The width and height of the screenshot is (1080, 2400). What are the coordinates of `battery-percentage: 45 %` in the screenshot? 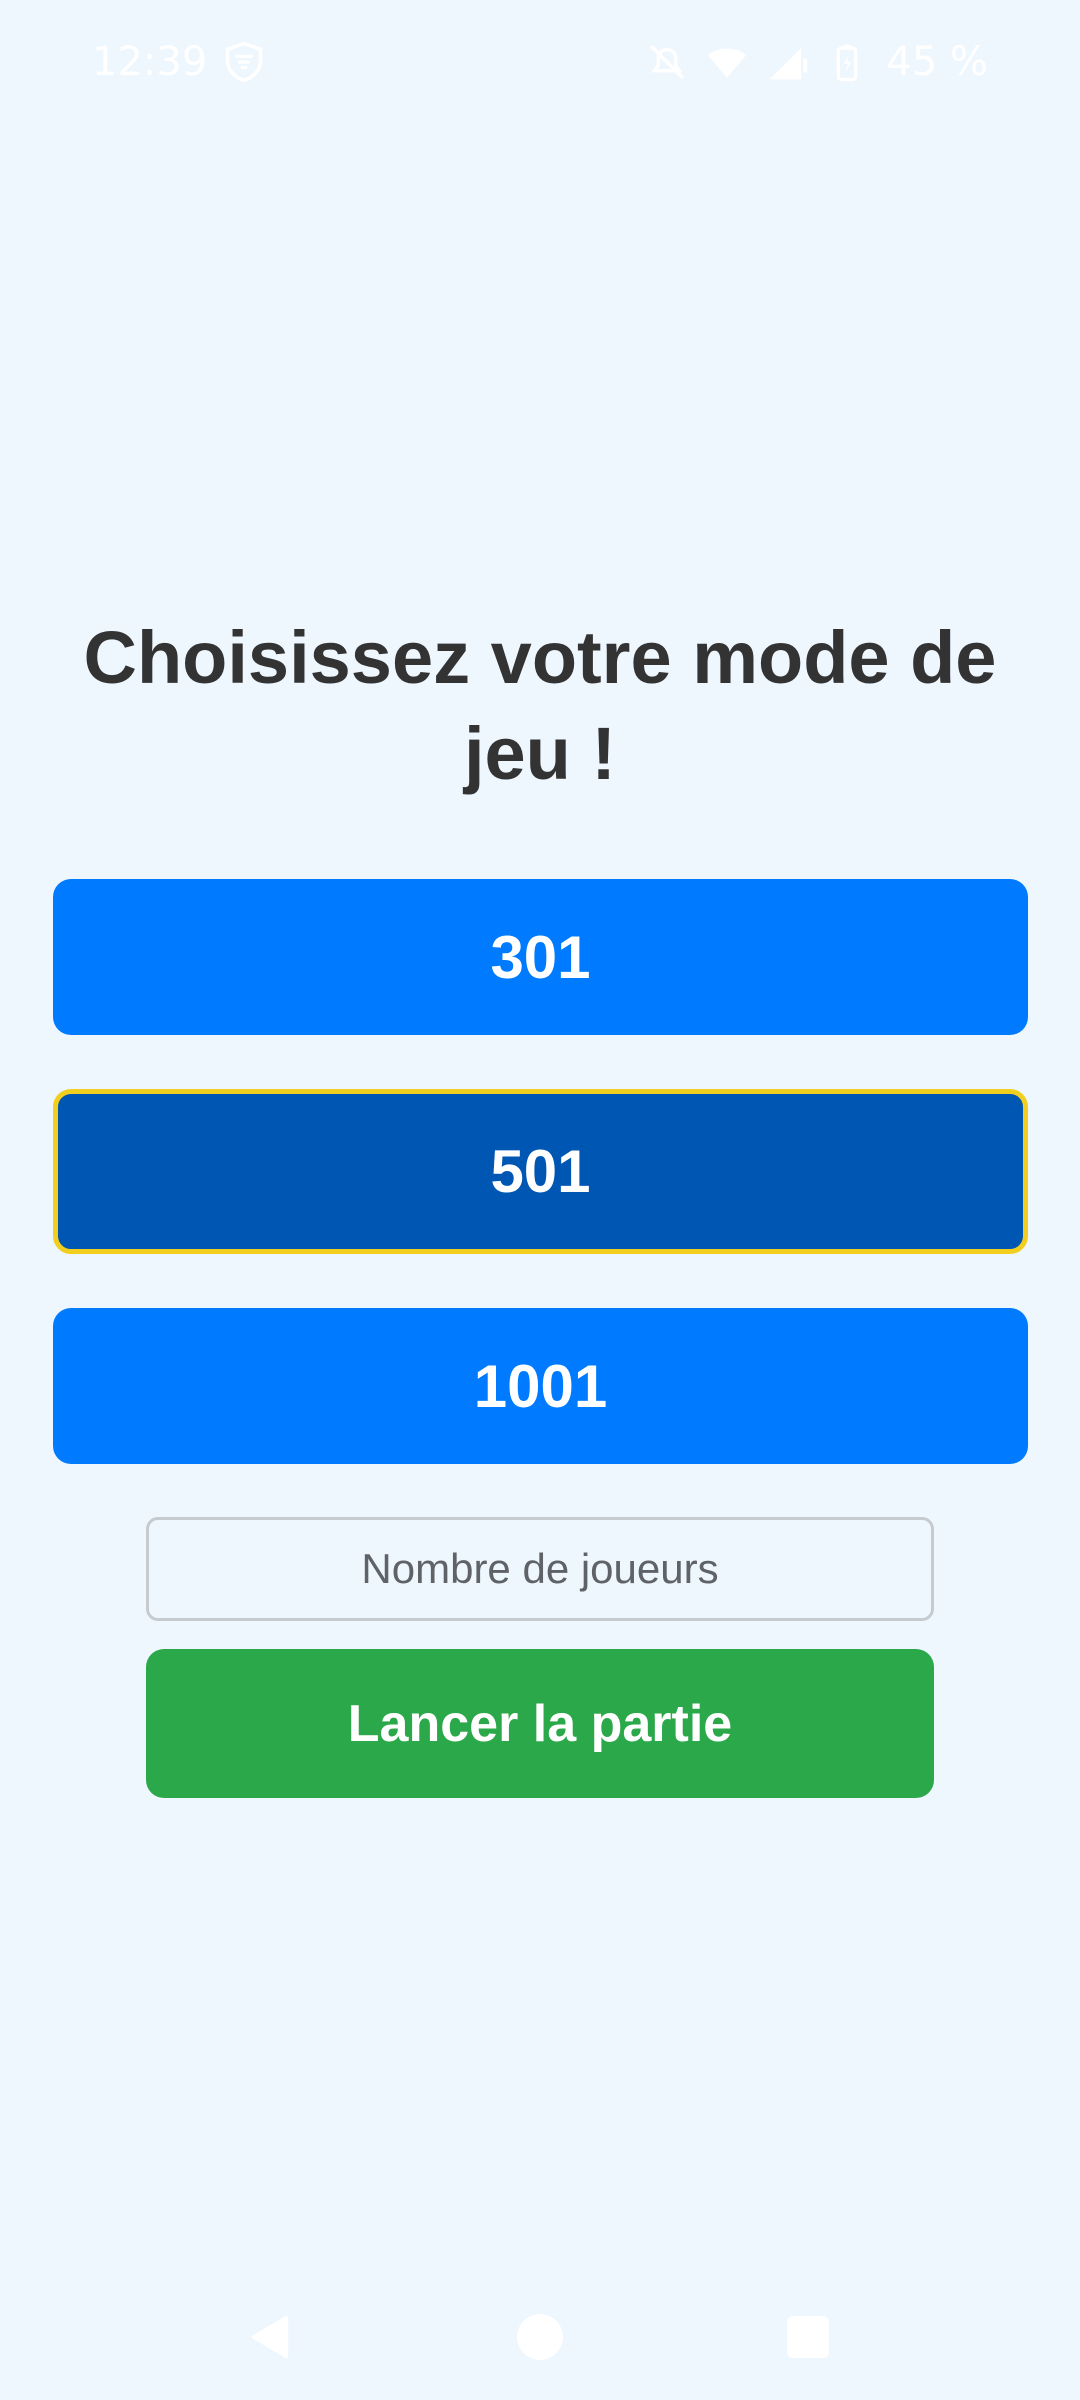 It's located at (937, 62).